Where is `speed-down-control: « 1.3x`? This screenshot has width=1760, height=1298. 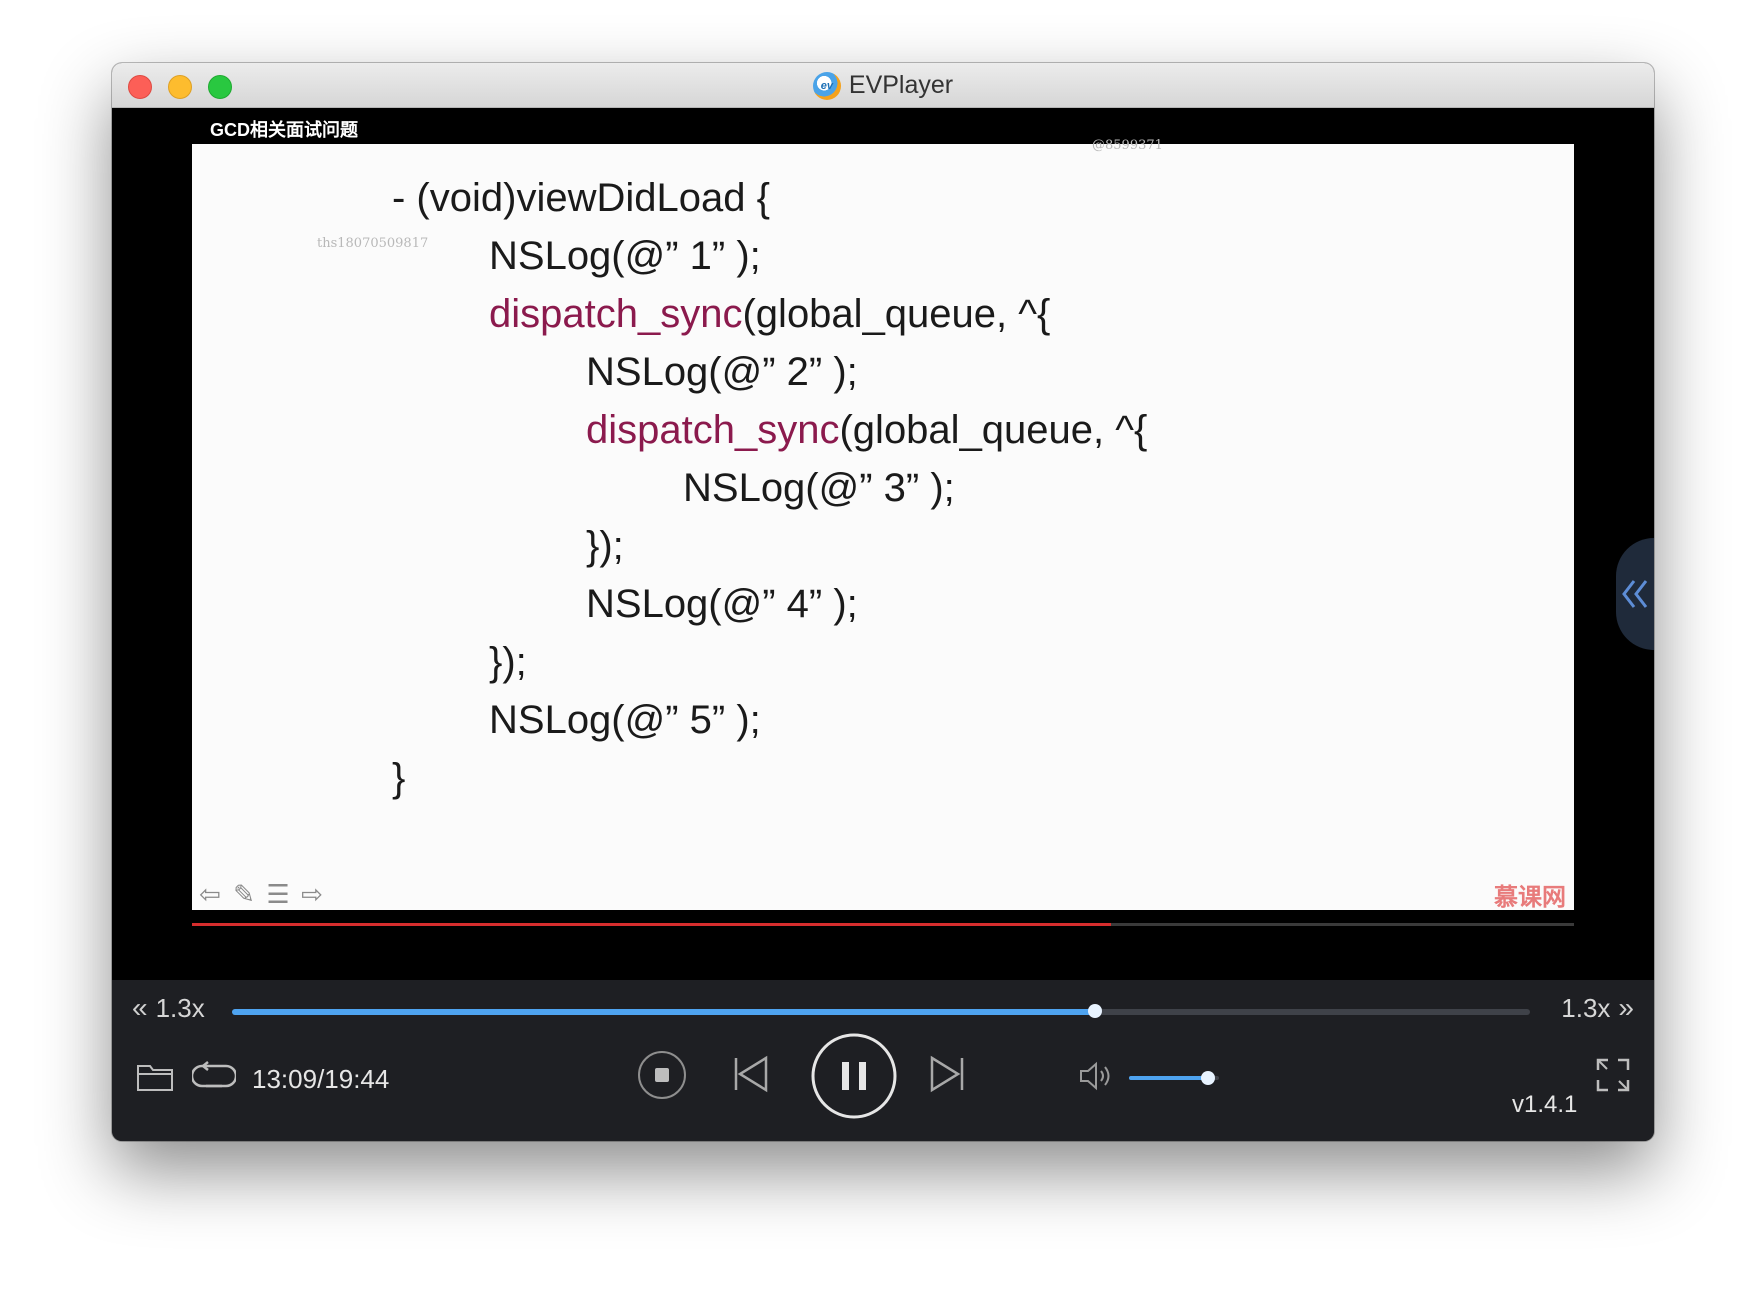 speed-down-control: « 1.3x is located at coordinates (168, 1008).